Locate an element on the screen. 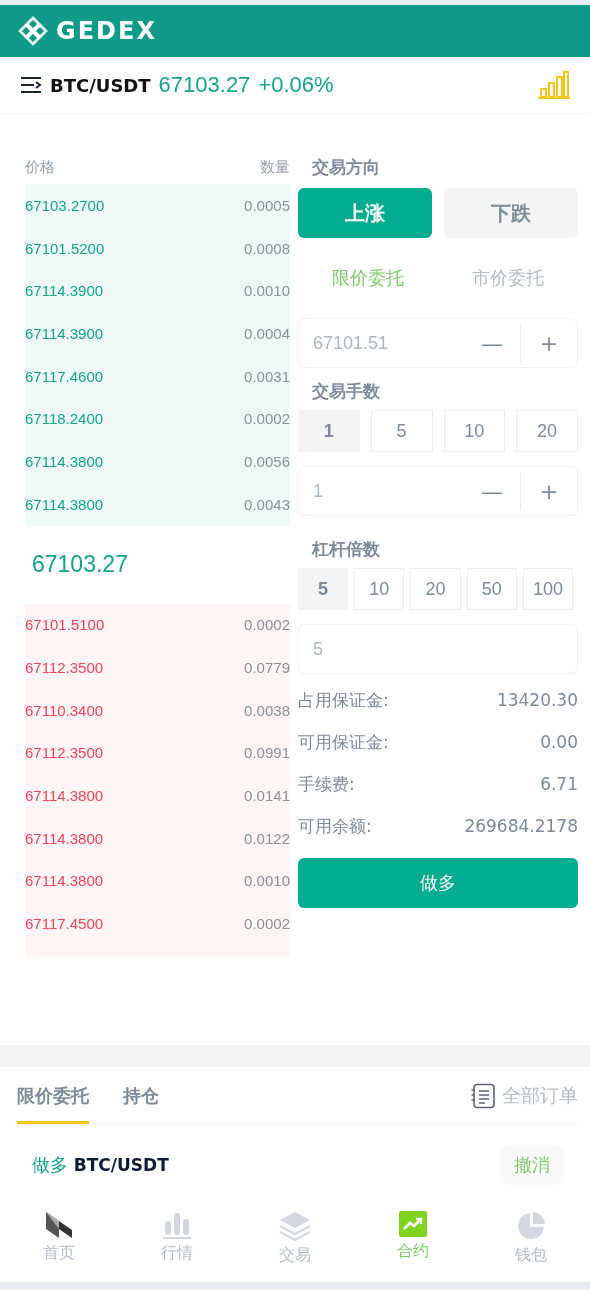 This screenshot has width=590, height=1290. long-button: 做多 is located at coordinates (438, 883).